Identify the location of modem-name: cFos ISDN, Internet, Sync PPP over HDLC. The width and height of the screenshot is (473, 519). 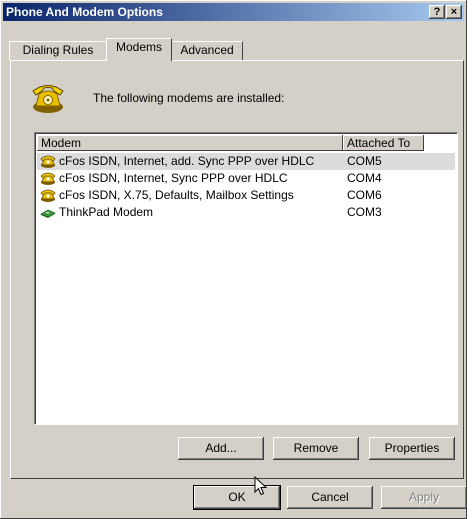
(173, 178).